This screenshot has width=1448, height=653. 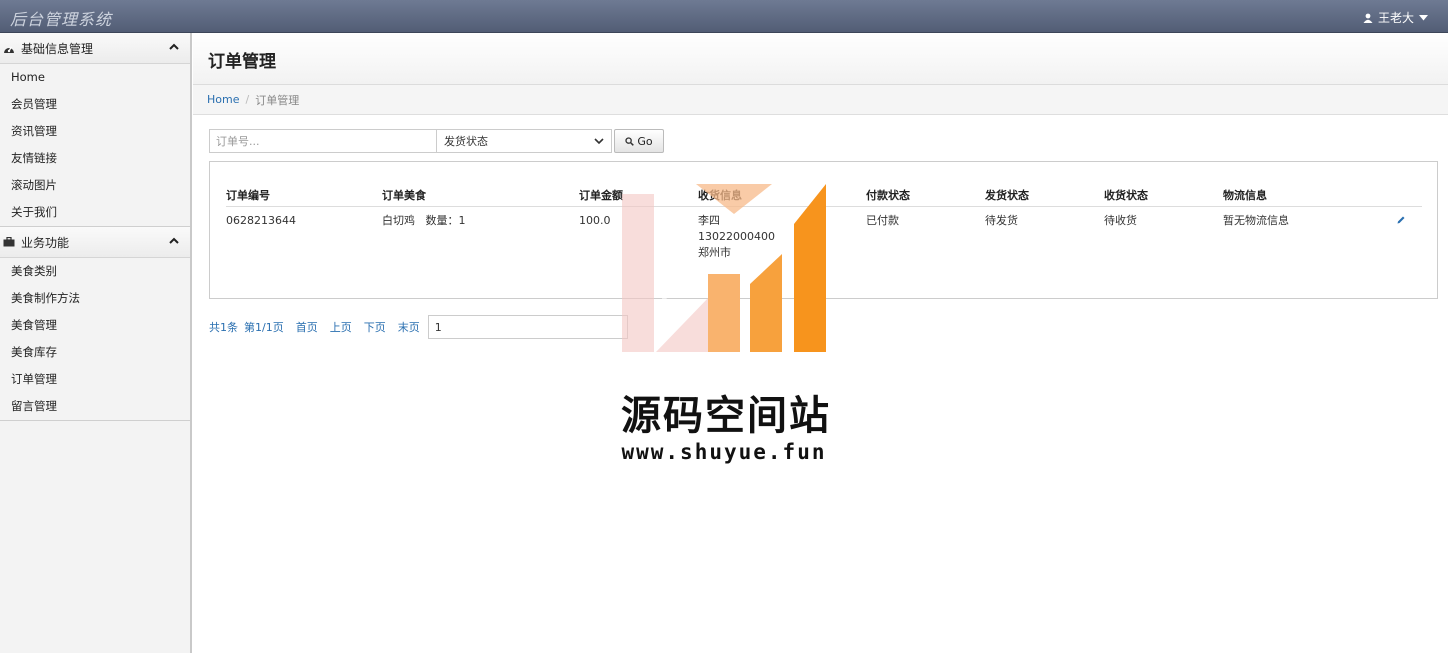 What do you see at coordinates (404, 195) in the screenshot?
I see `col-header-food: 订单美食` at bounding box center [404, 195].